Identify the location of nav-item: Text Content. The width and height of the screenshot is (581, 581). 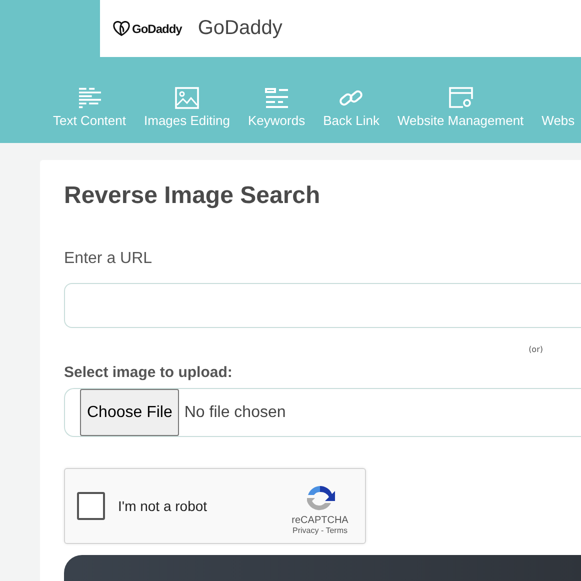
(89, 107).